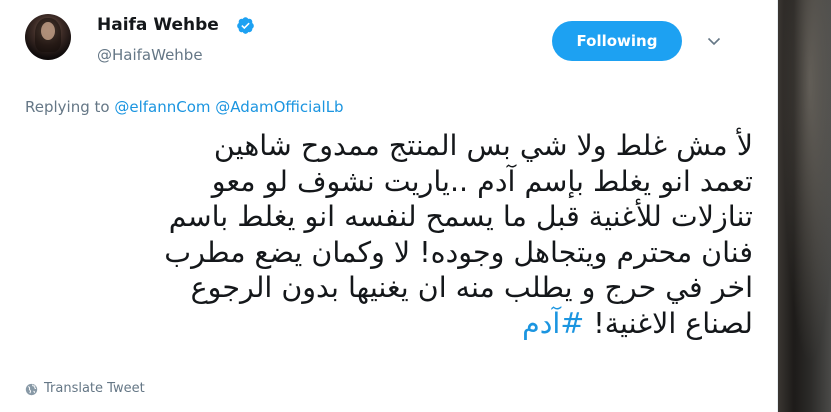 Image resolution: width=831 pixels, height=412 pixels. Describe the element at coordinates (389, 324) in the screenshot. I see `tweet-text-last-line: لصناع الاغنية! #آدم` at that location.